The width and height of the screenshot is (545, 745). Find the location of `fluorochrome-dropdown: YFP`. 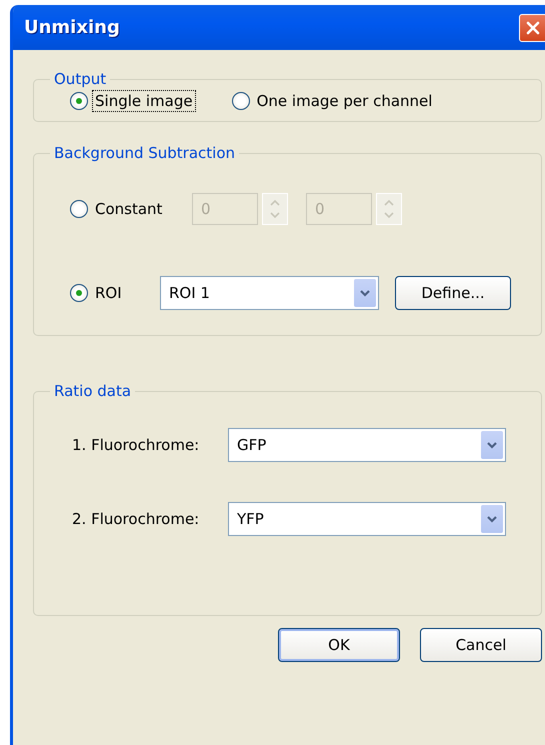

fluorochrome-dropdown: YFP is located at coordinates (367, 519).